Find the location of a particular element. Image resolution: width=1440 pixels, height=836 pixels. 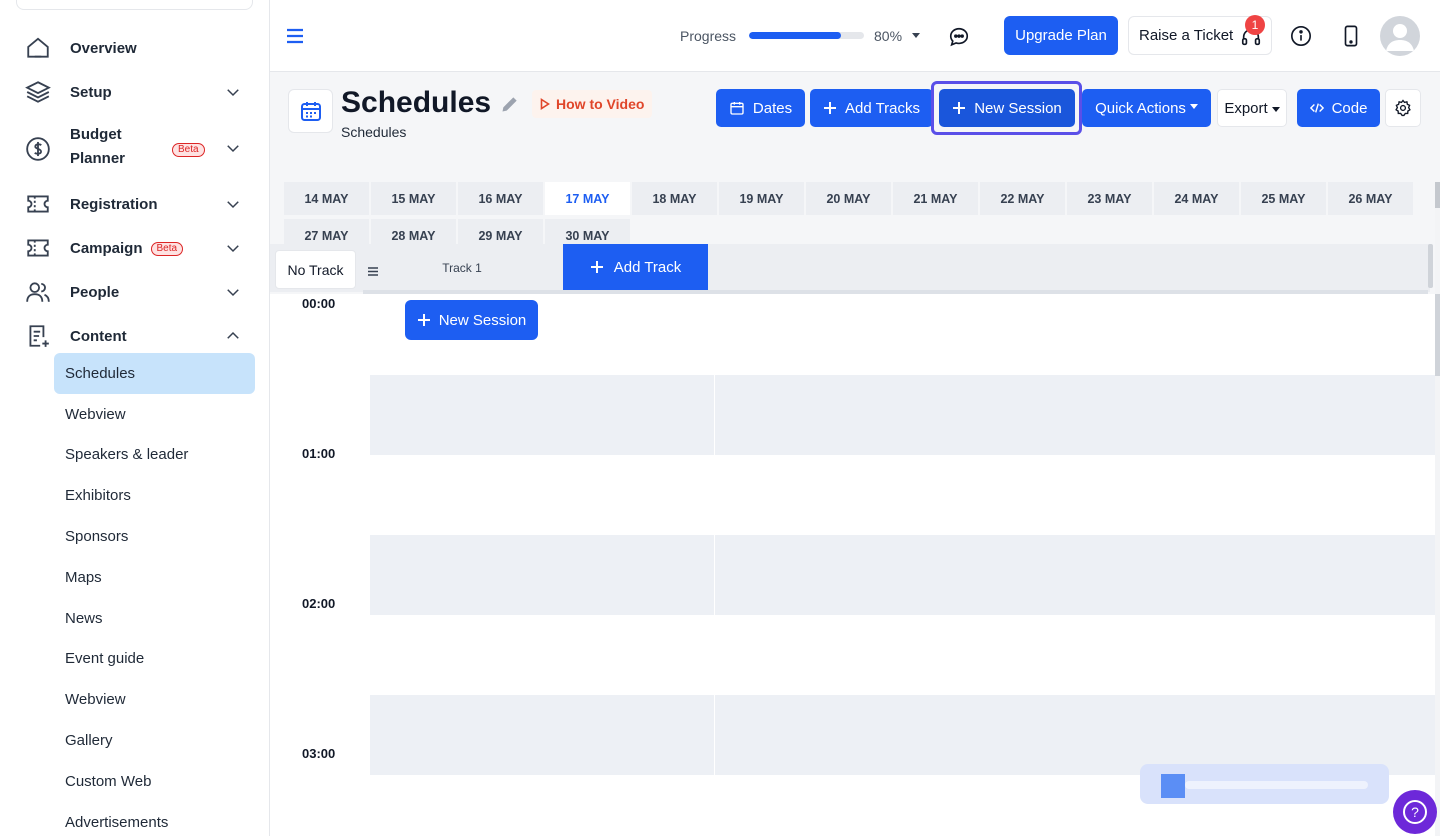

quick-actions-label: Quick Actions is located at coordinates (1140, 108).